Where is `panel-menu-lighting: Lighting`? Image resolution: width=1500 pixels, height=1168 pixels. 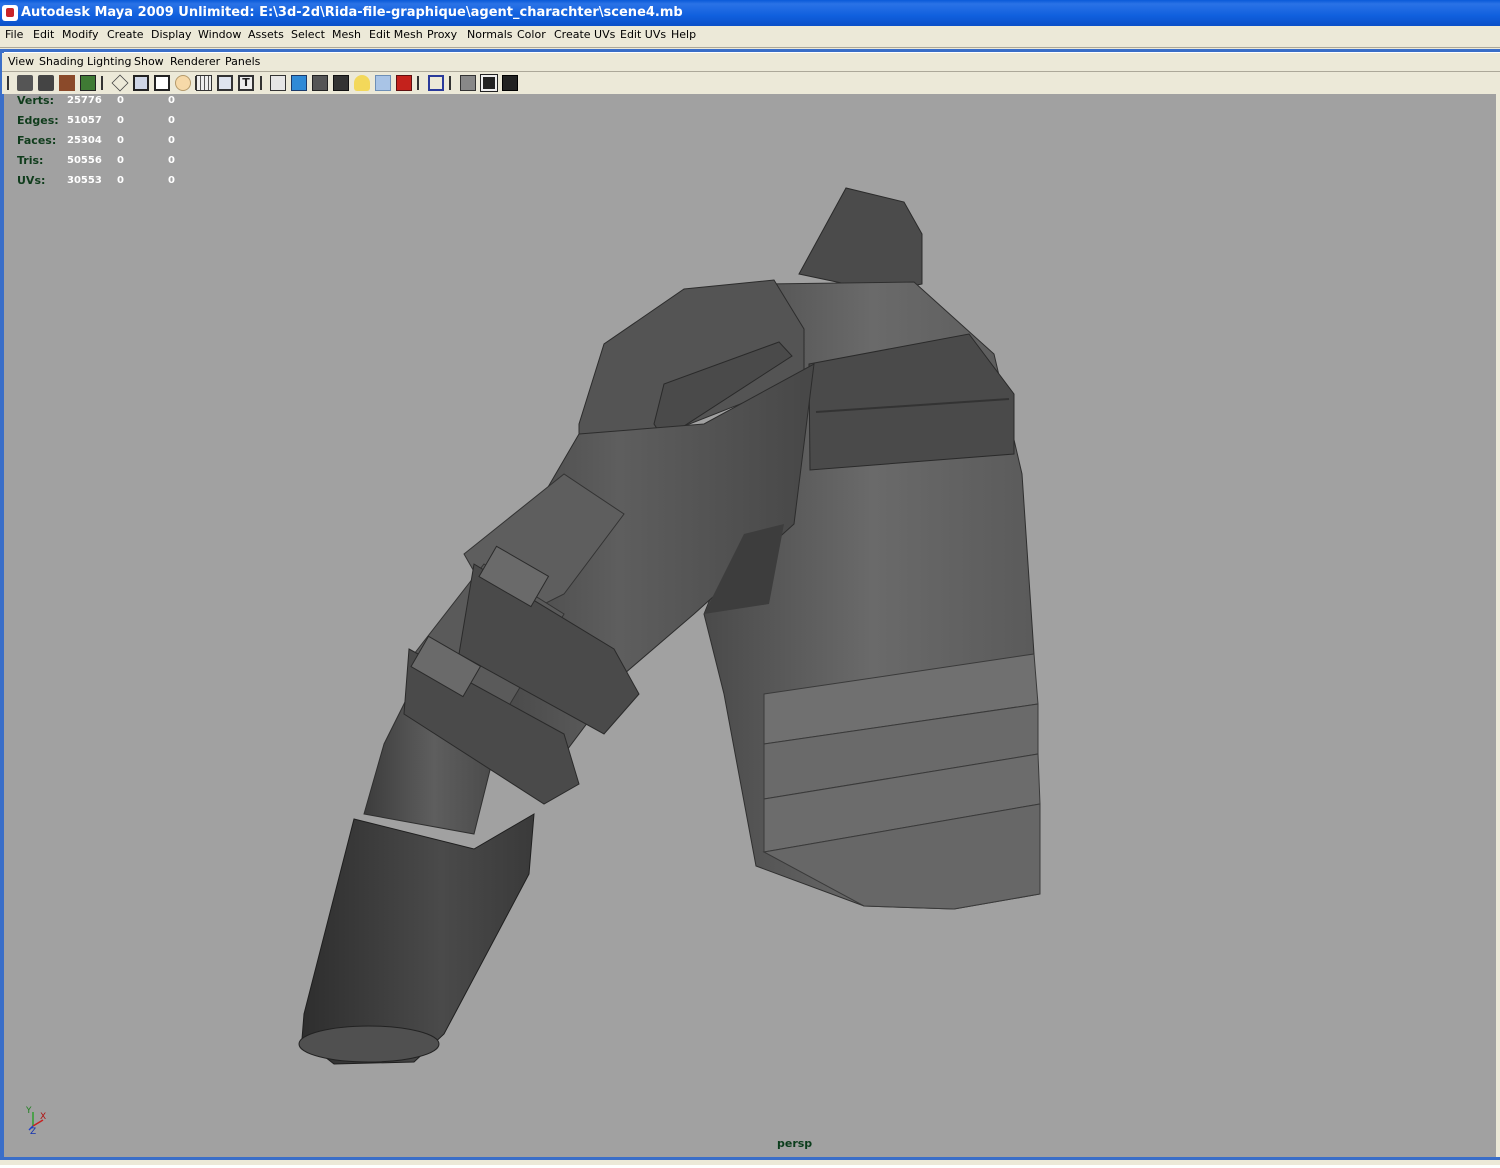
panel-menu-lighting: Lighting is located at coordinates (109, 62).